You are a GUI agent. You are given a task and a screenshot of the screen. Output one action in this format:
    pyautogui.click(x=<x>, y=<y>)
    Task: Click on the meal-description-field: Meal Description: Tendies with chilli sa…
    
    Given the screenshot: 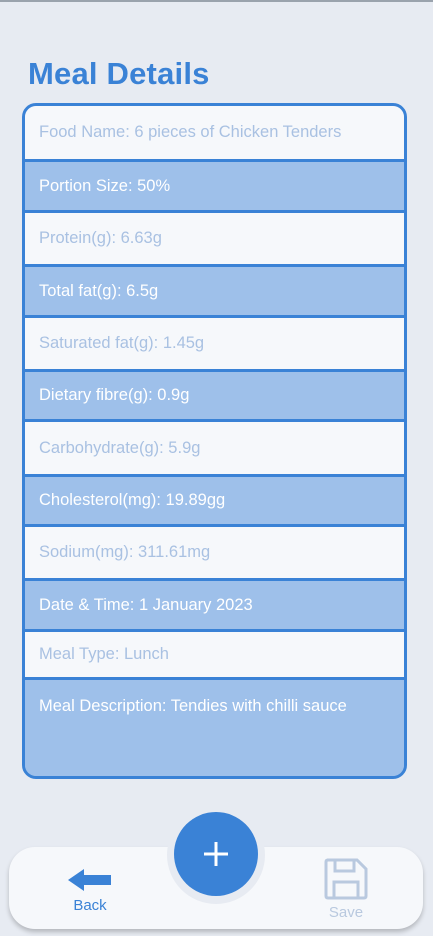 What is the action you would take?
    pyautogui.click(x=214, y=728)
    